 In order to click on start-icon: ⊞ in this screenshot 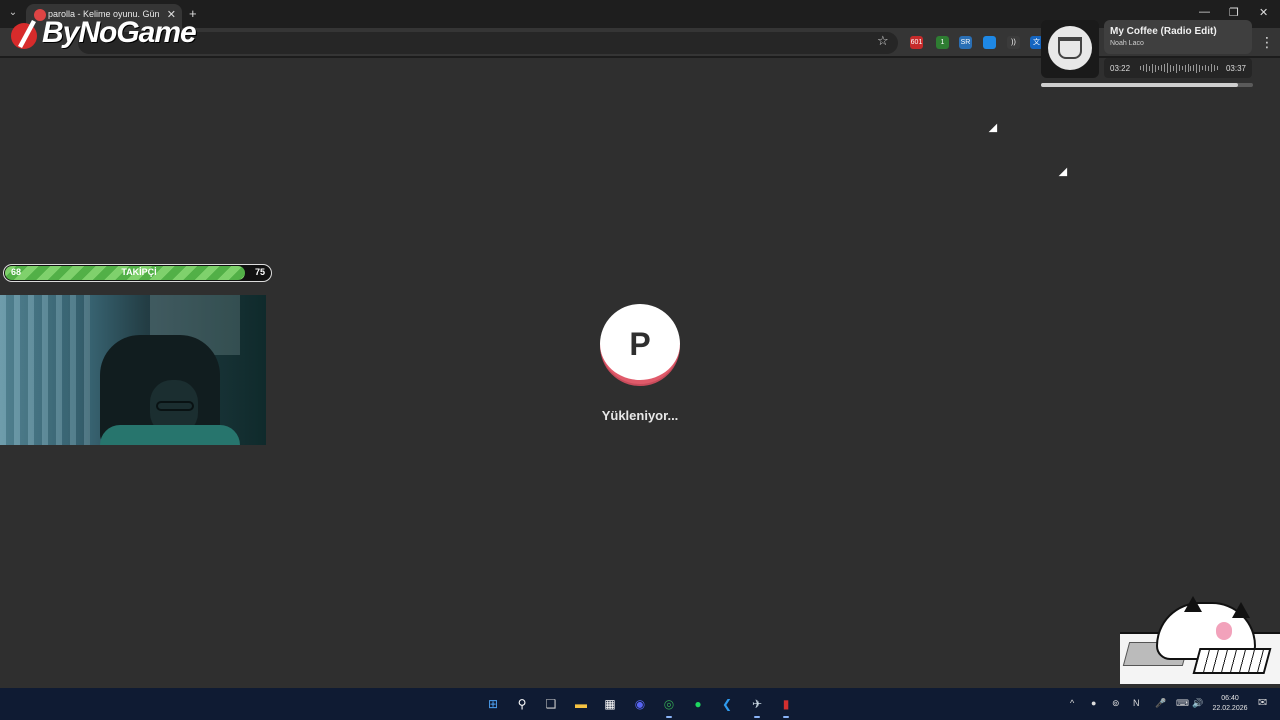, I will do `click(493, 704)`.